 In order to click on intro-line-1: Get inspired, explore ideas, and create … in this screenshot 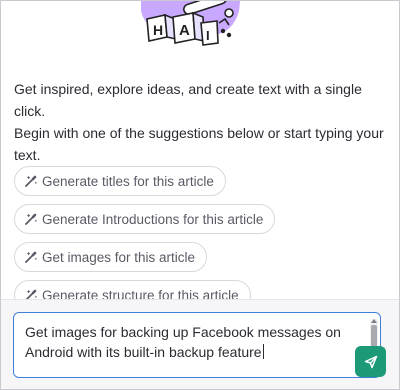, I will do `click(188, 100)`.